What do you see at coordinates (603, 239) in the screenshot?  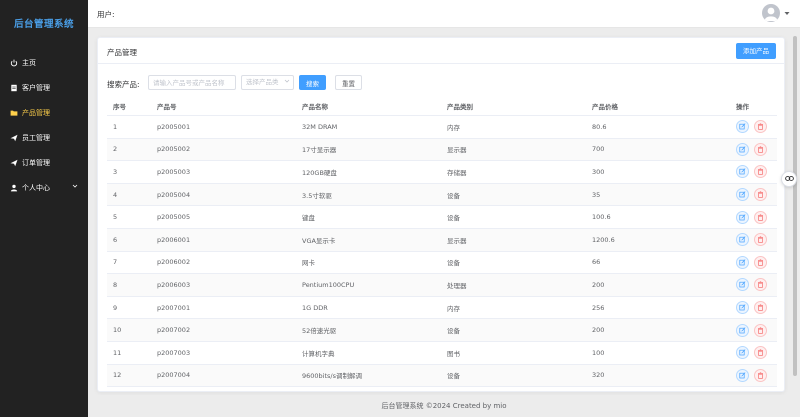 I see `table-cell: 1200.6` at bounding box center [603, 239].